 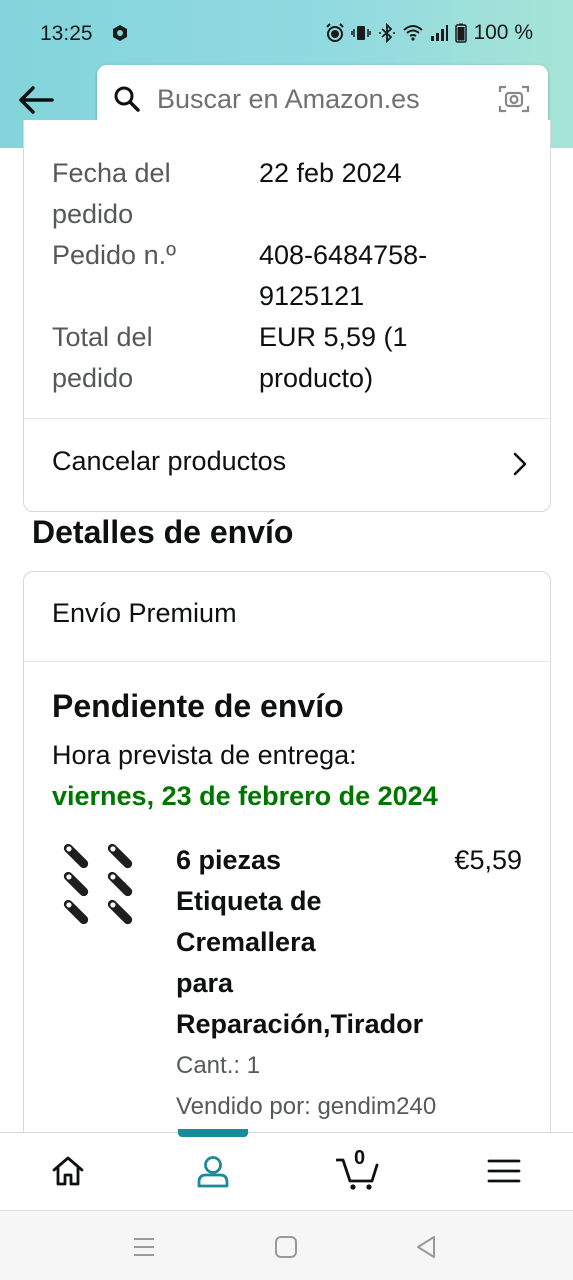 I want to click on cancel-products-row: Cancelar productos, so click(x=287, y=465).